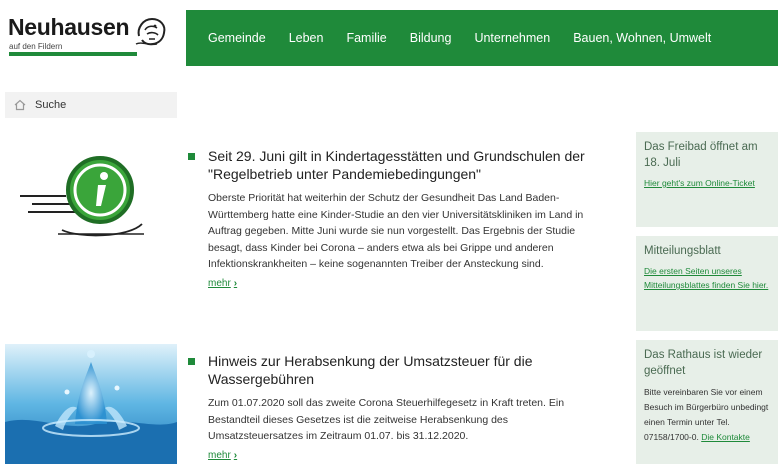  What do you see at coordinates (51, 105) in the screenshot?
I see `search-label: Suche` at bounding box center [51, 105].